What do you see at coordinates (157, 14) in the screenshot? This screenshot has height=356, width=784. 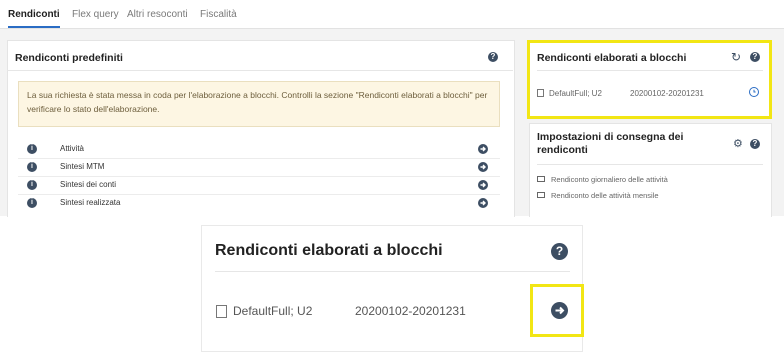 I see `tab-altri-resoconti: Altri resoconti` at bounding box center [157, 14].